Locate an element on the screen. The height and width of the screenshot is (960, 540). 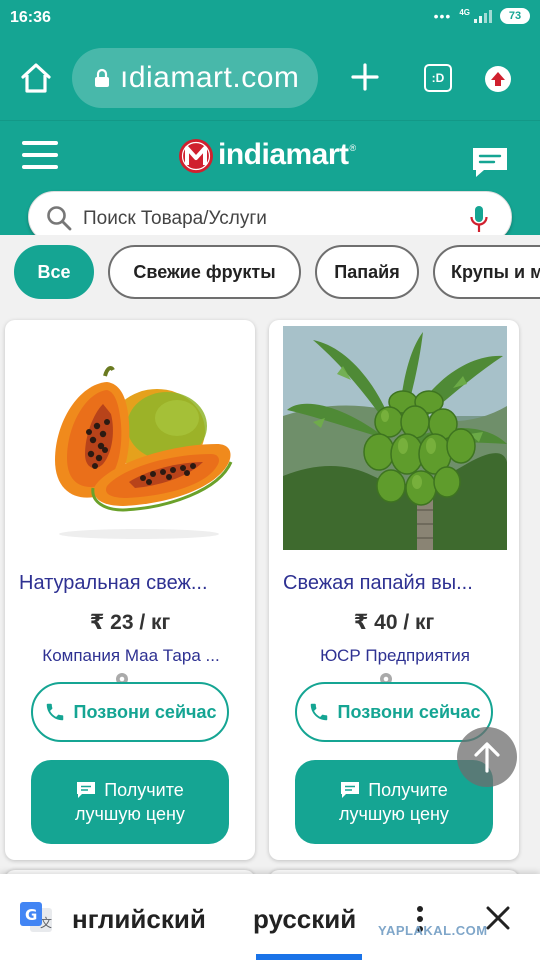
lock-icon is located at coordinates (102, 77).